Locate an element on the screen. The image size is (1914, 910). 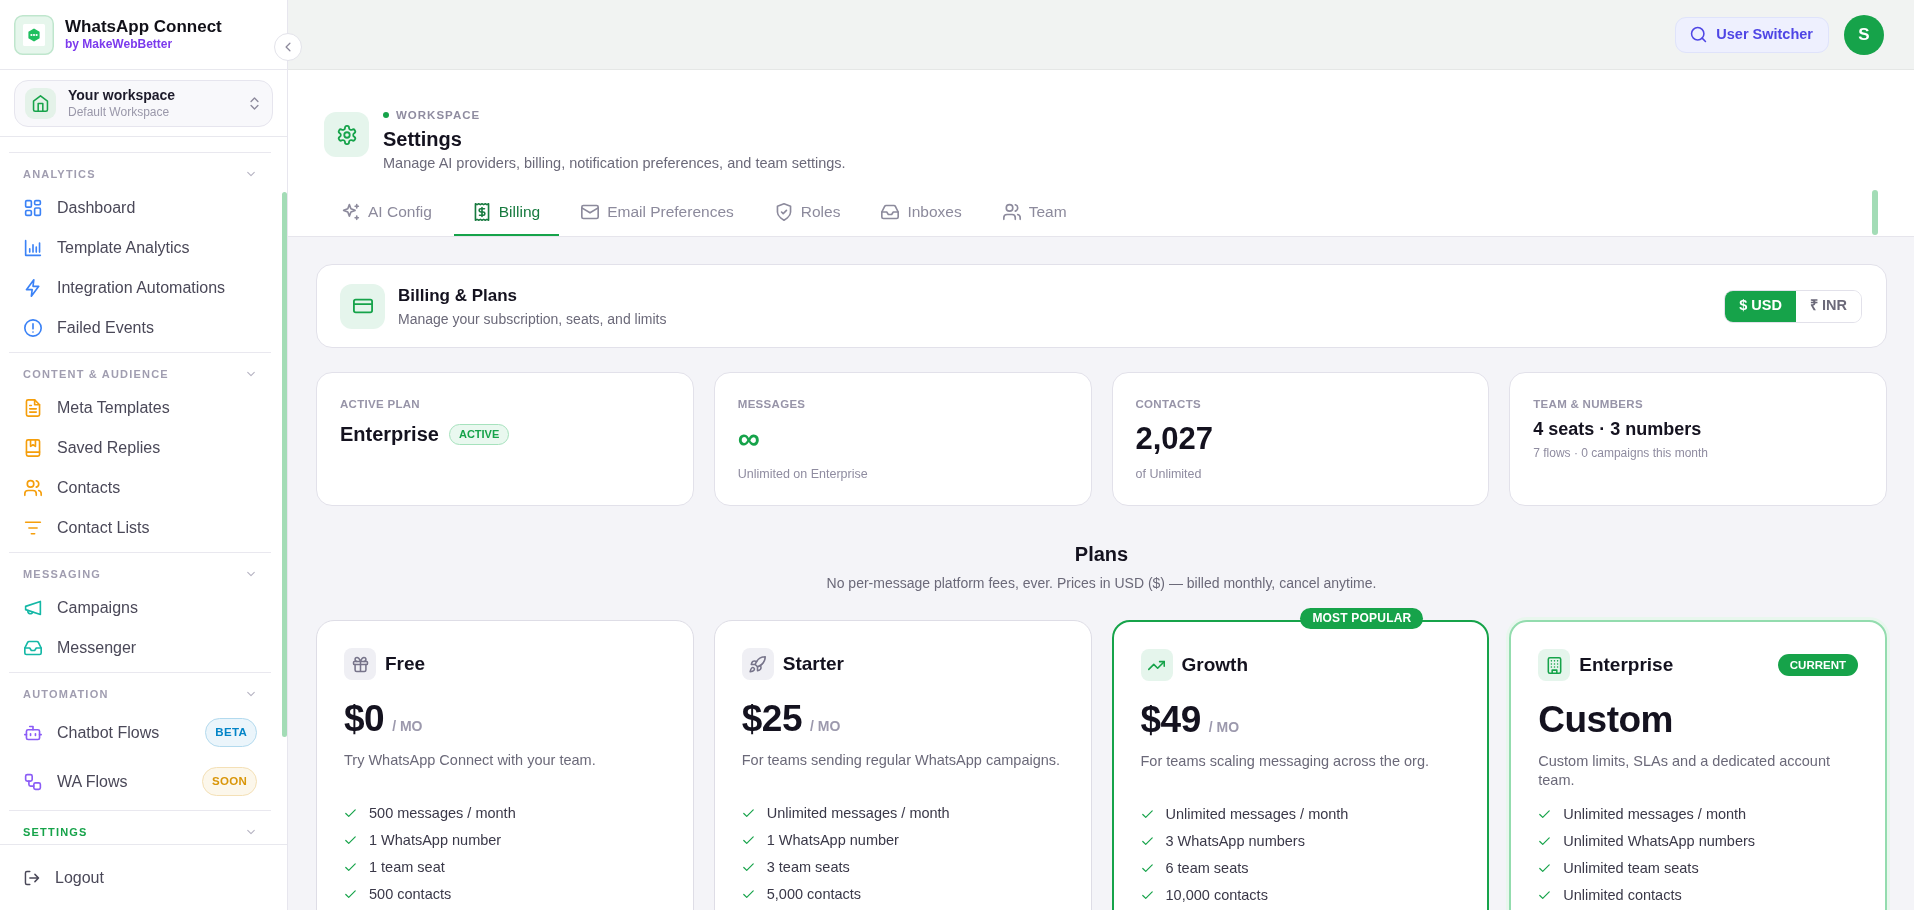
stat-value: 4 seats · 3 numbers is located at coordinates (1618, 429).